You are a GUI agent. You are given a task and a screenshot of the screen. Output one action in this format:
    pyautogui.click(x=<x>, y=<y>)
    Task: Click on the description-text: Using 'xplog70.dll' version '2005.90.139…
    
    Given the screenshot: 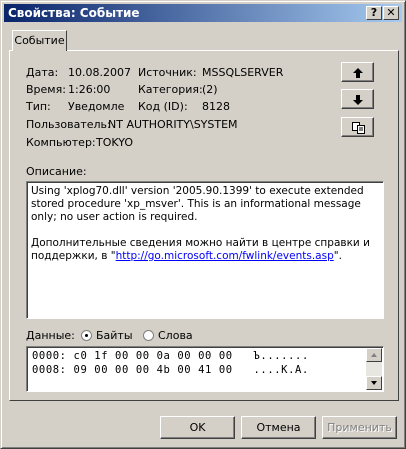 What is the action you would take?
    pyautogui.click(x=197, y=204)
    